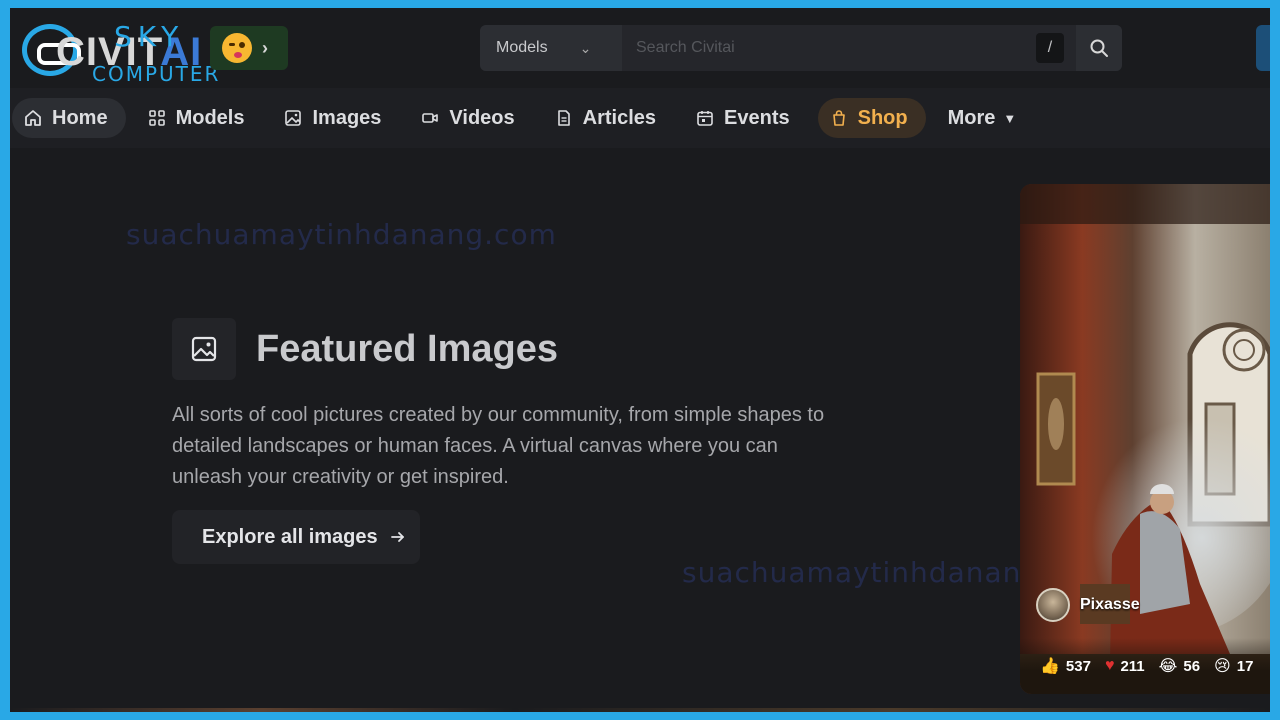  What do you see at coordinates (80, 117) in the screenshot?
I see `nav-label: Home` at bounding box center [80, 117].